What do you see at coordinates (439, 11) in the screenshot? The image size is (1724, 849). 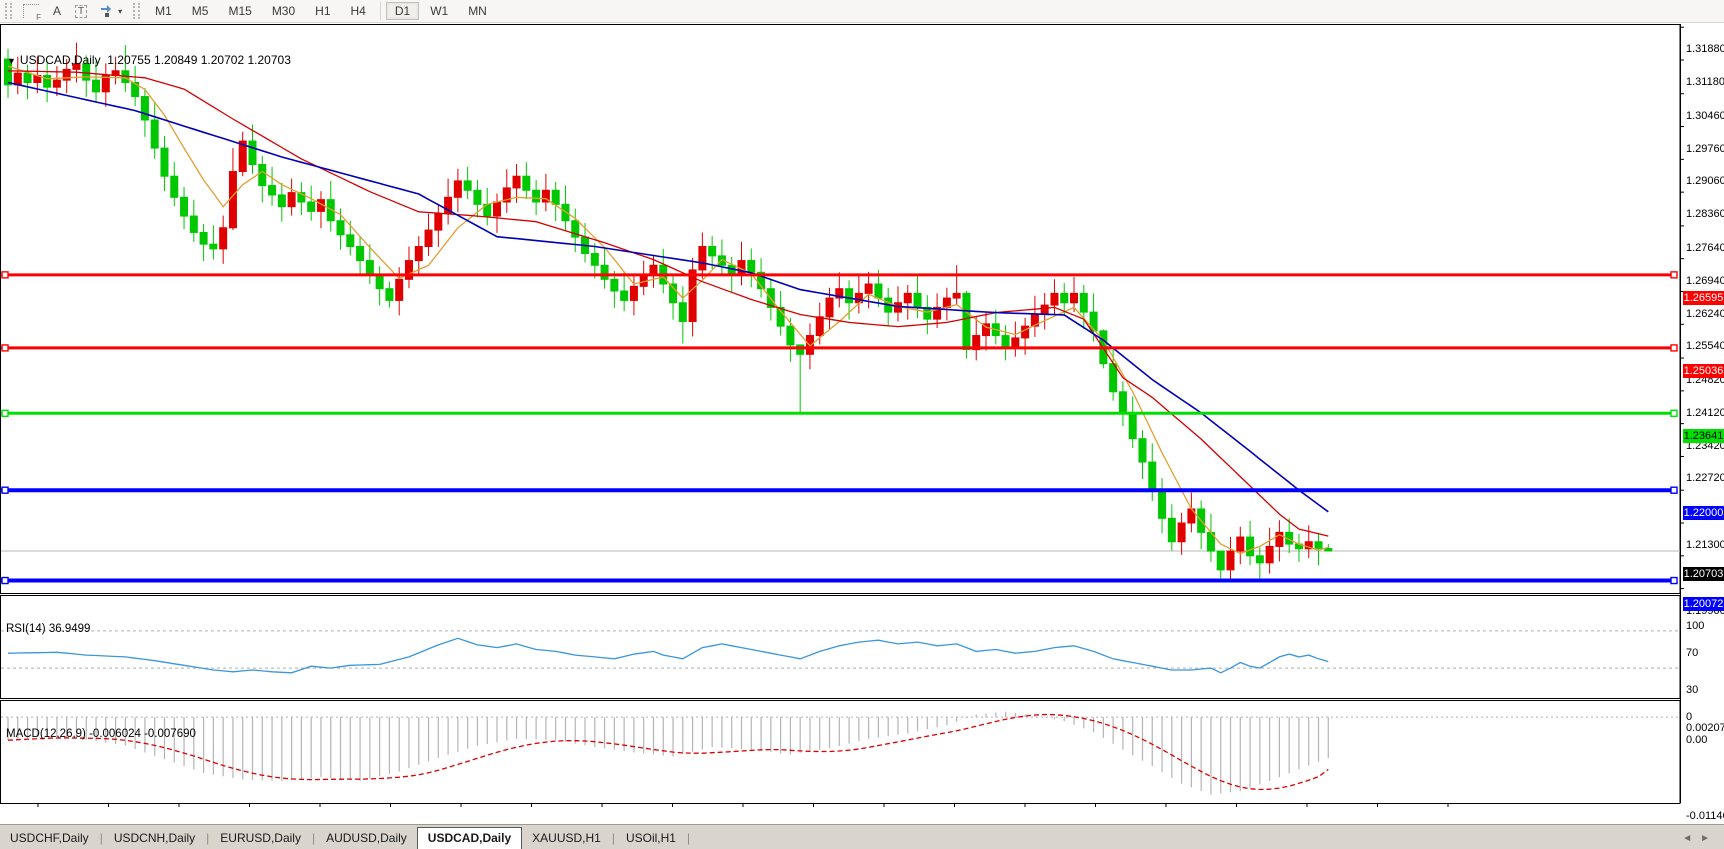 I see `timeframe-w1-button: W1` at bounding box center [439, 11].